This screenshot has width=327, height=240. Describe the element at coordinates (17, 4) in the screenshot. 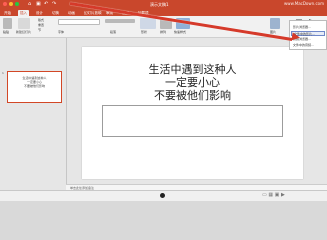

I see `zoom-window-button` at that location.